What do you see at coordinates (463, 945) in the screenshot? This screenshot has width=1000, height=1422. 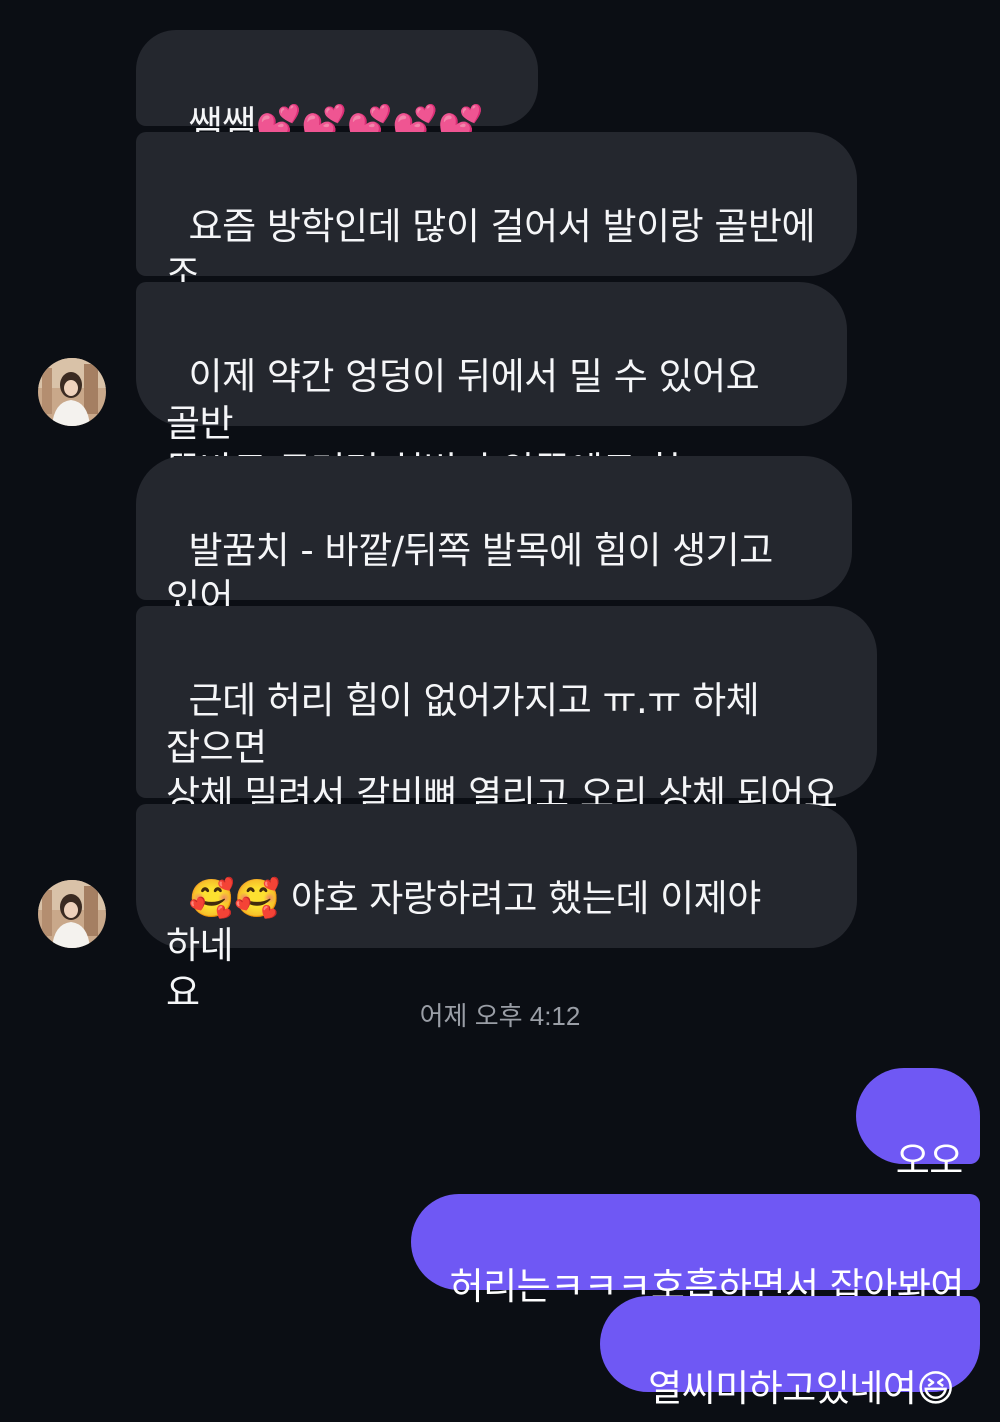 I see `message-text: 🥰🥰 야호 자랑하려고 했는데 이제야 하네 요` at bounding box center [463, 945].